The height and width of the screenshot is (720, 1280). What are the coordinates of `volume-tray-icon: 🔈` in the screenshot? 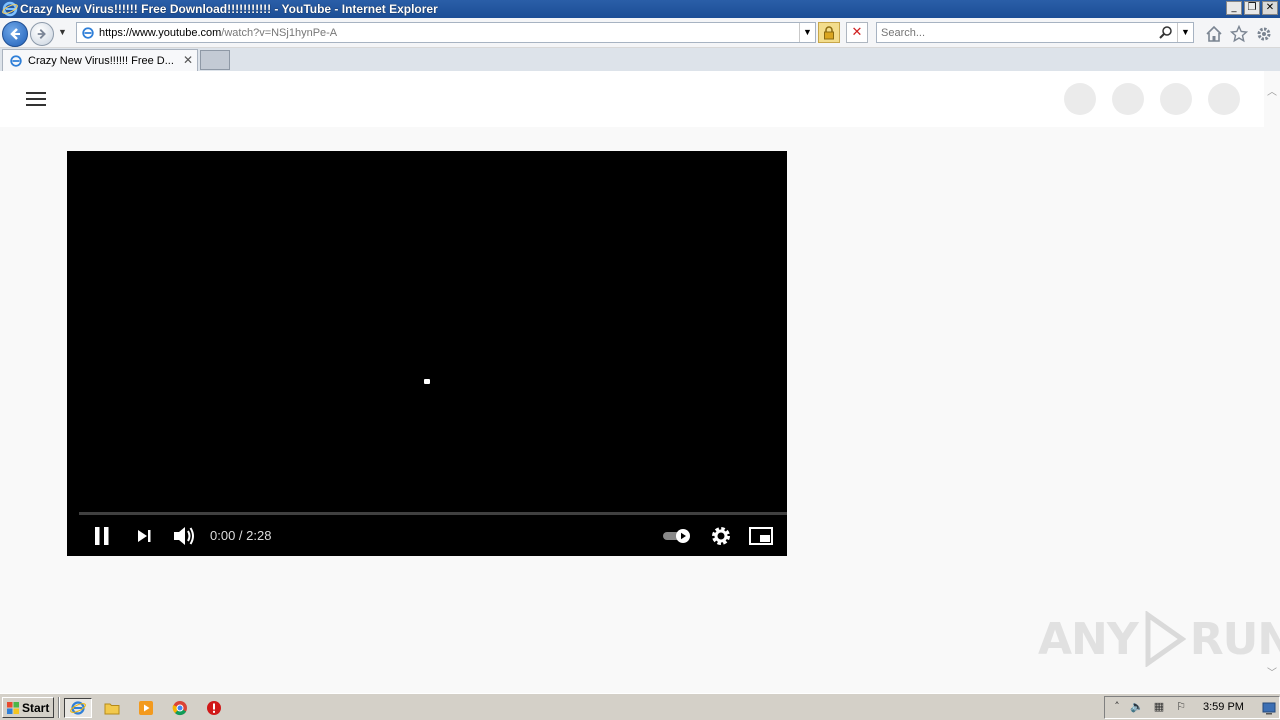 It's located at (1137, 708).